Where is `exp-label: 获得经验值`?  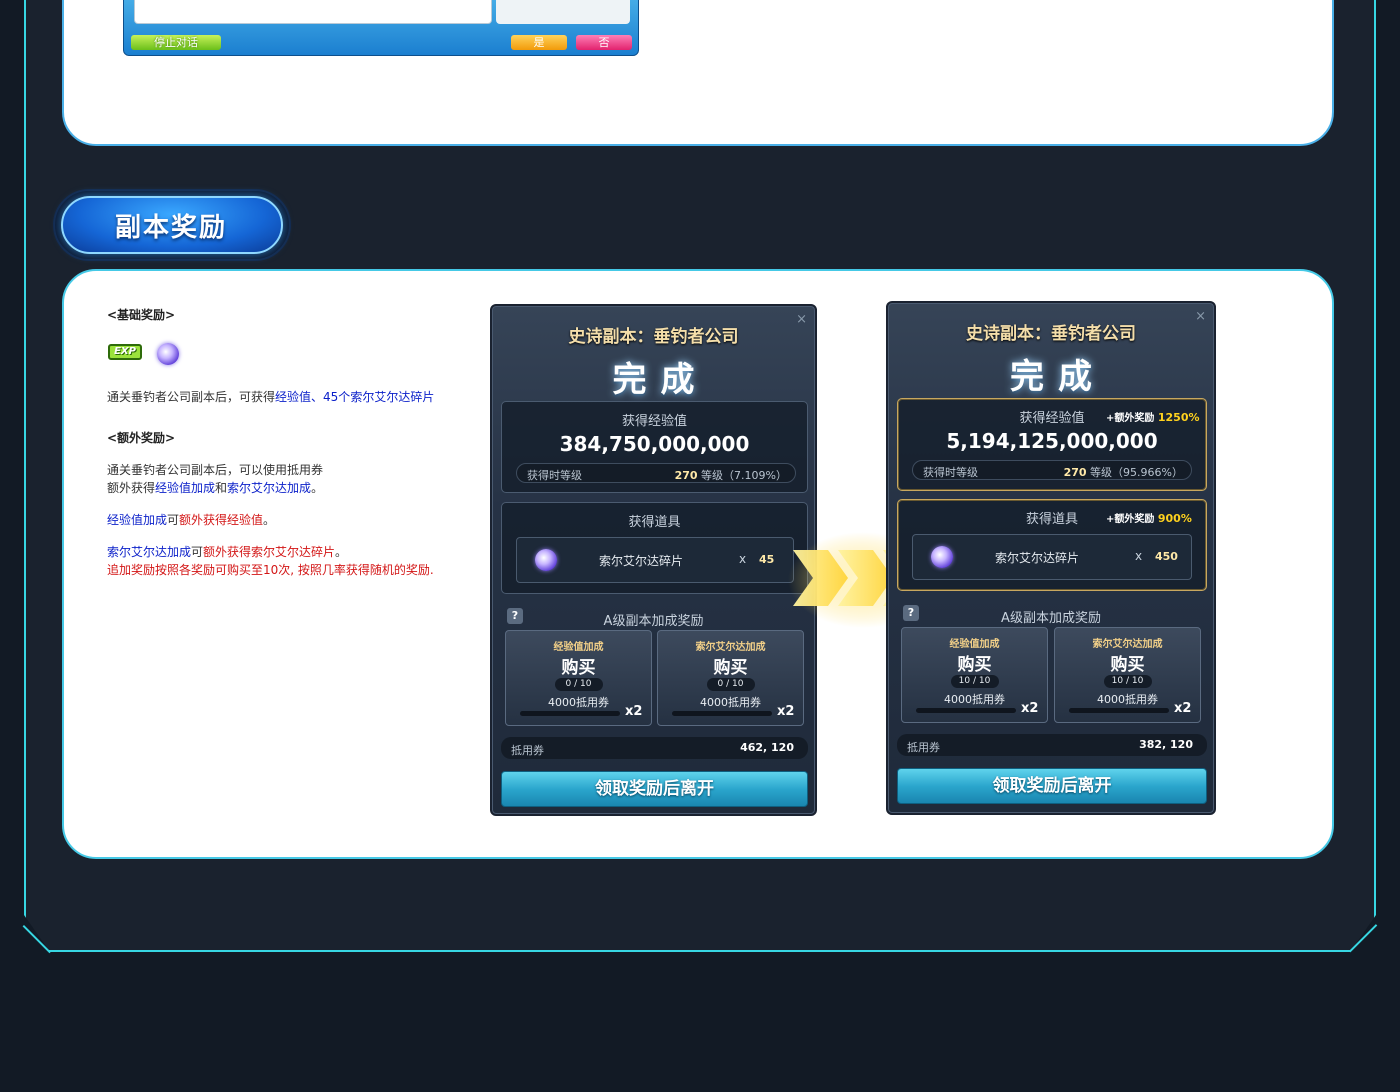 exp-label: 获得经验值 is located at coordinates (654, 421).